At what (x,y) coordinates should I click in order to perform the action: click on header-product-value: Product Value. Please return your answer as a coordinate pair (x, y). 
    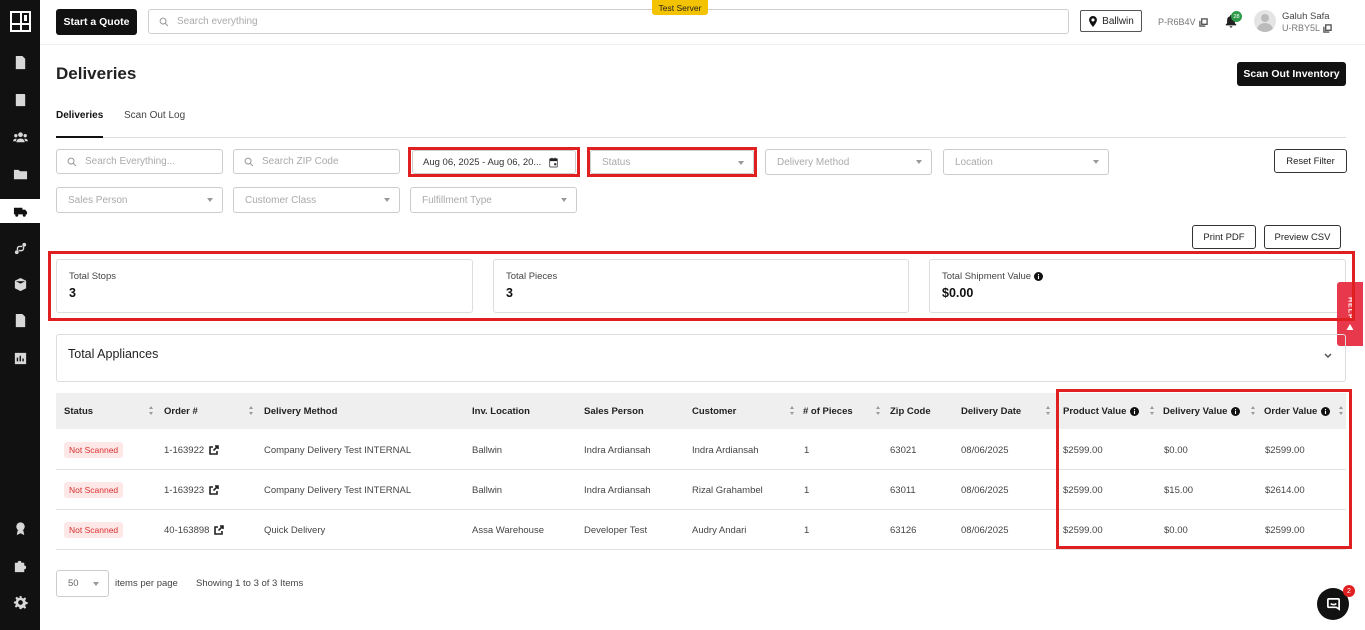
    Looking at the image, I should click on (1101, 411).